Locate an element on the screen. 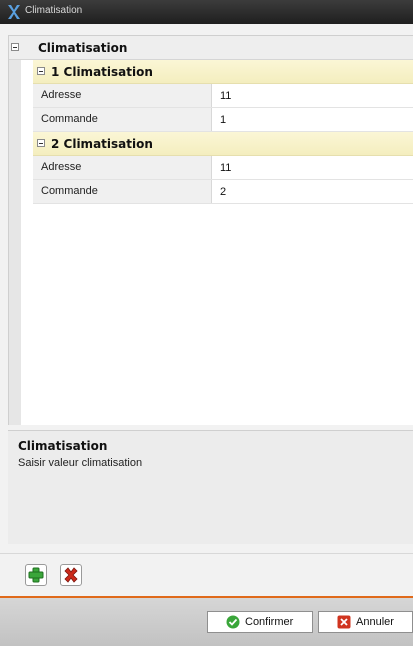 The image size is (413, 646). add-button is located at coordinates (36, 575).